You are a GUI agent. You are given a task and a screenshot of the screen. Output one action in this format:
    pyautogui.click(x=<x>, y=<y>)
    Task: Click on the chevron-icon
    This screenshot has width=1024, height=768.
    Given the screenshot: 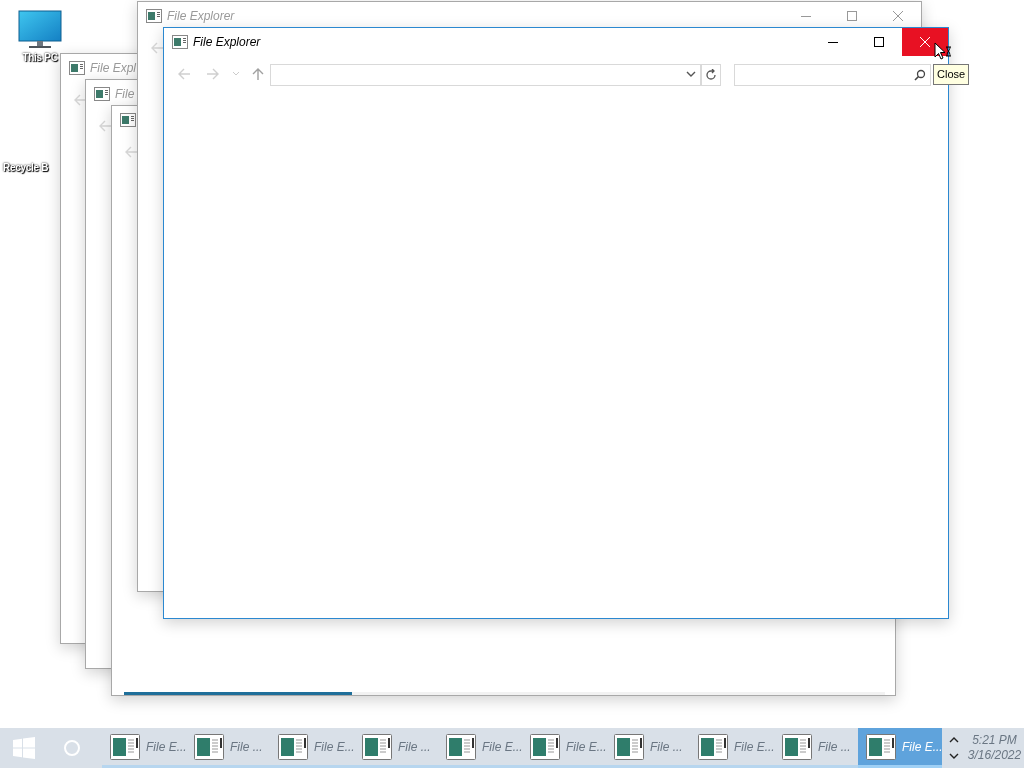 What is the action you would take?
    pyautogui.click(x=691, y=74)
    